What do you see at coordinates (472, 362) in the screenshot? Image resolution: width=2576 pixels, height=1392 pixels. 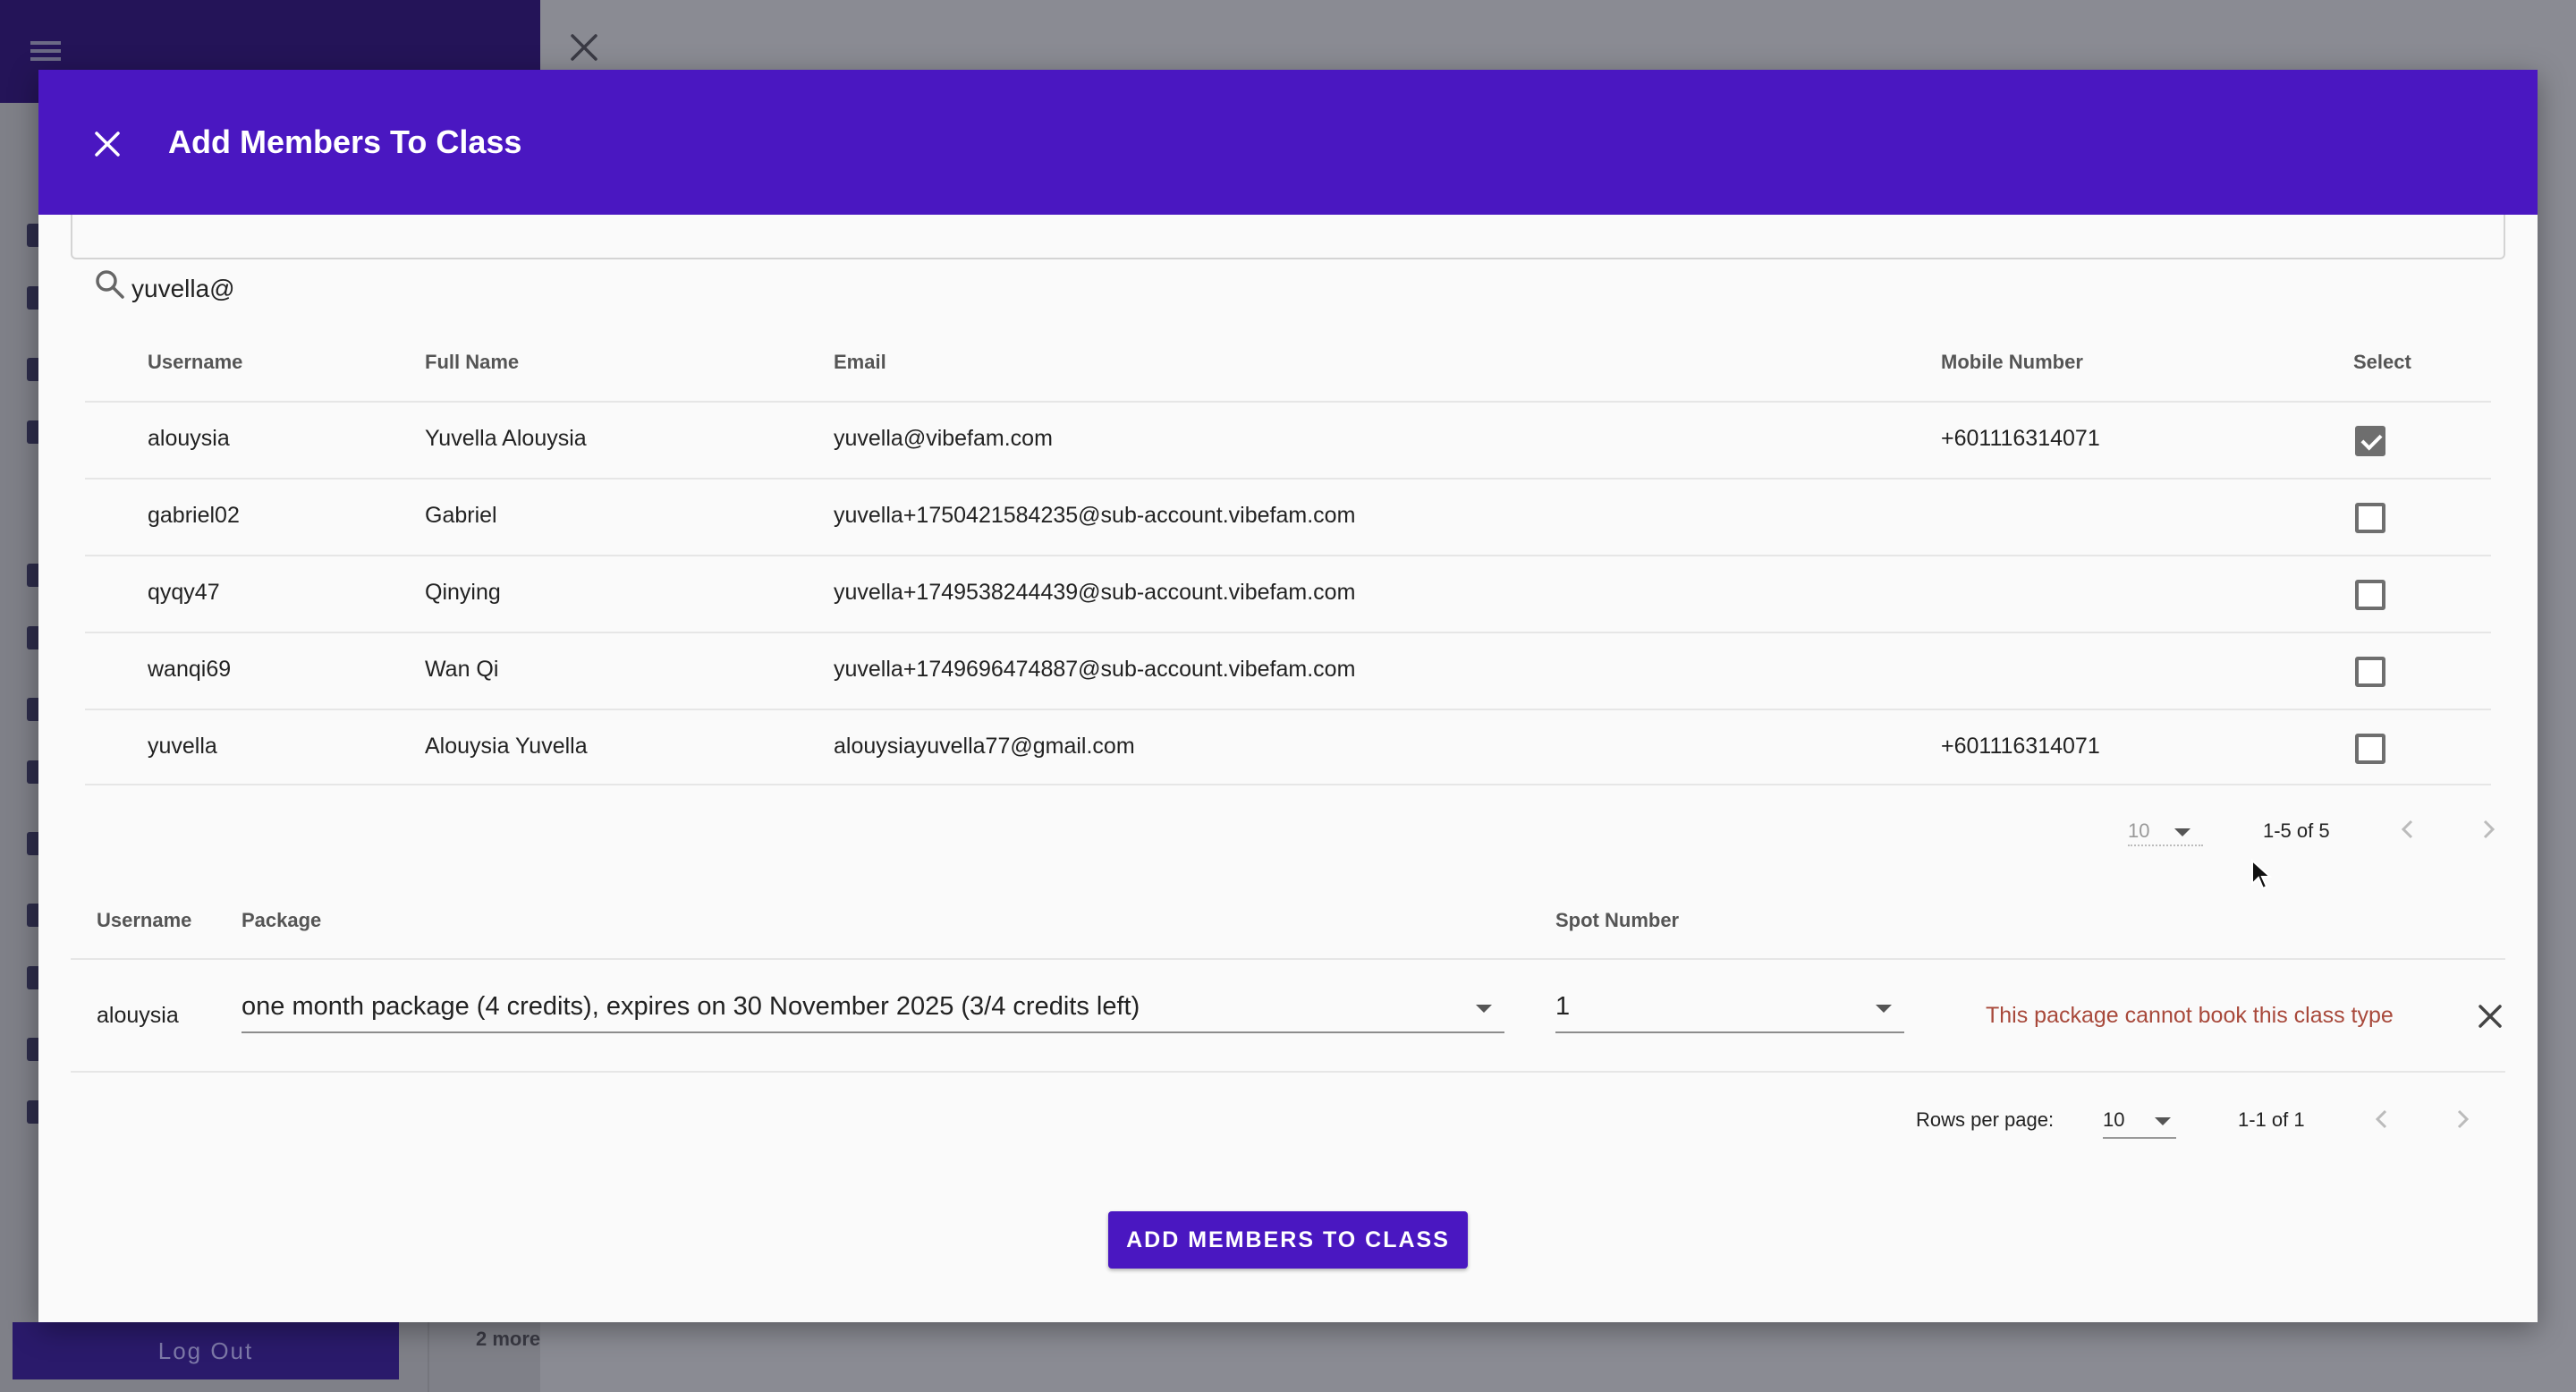 I see `column-header-full-name: Full Name` at bounding box center [472, 362].